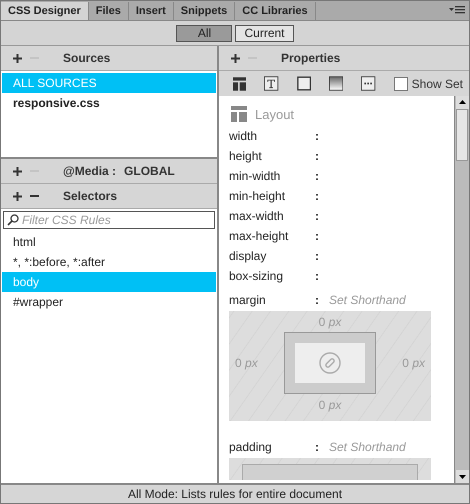 The width and height of the screenshot is (470, 504). I want to click on section-title: Layout, so click(274, 114).